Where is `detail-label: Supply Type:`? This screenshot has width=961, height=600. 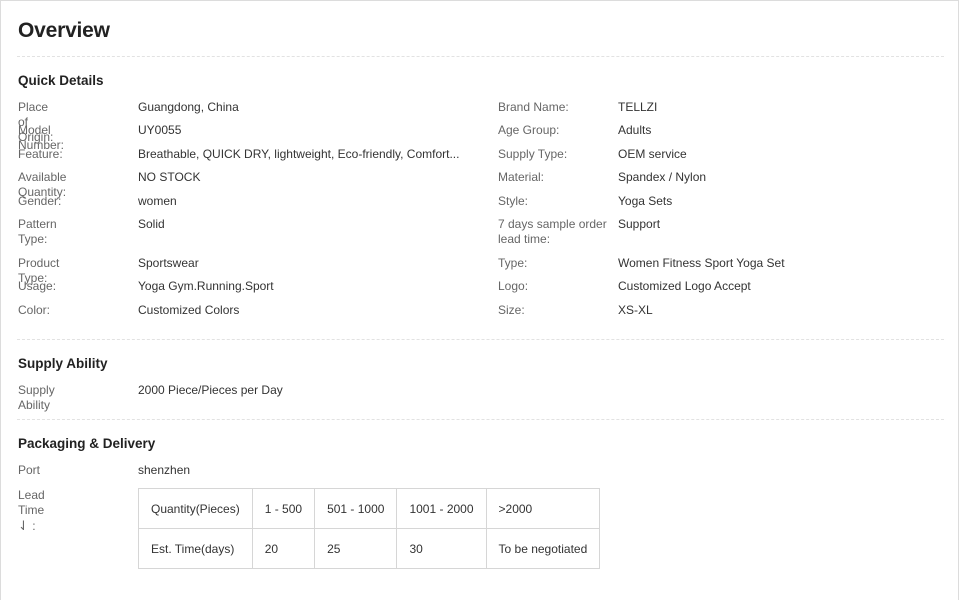 detail-label: Supply Type: is located at coordinates (533, 154).